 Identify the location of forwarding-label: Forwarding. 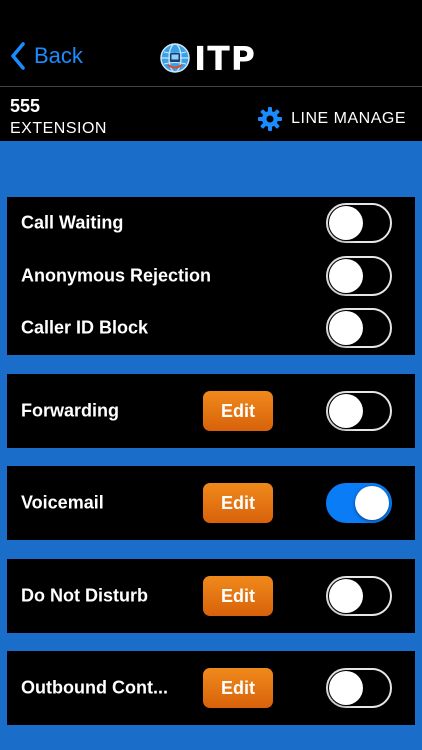
(70, 410).